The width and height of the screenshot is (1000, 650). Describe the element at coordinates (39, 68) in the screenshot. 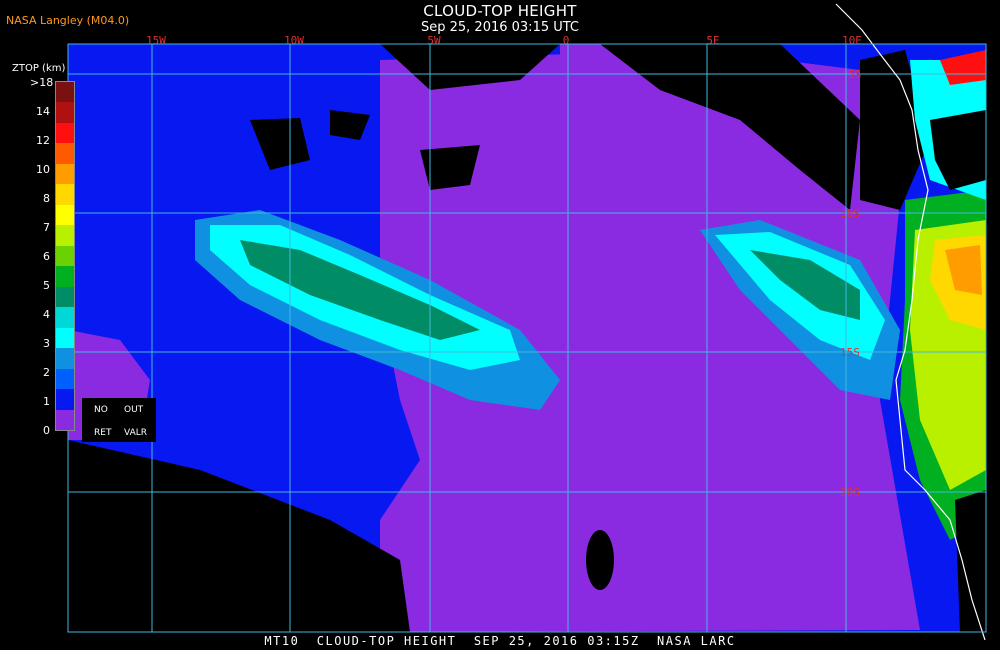

I see `colorbar-title: ZTOP (km)` at that location.